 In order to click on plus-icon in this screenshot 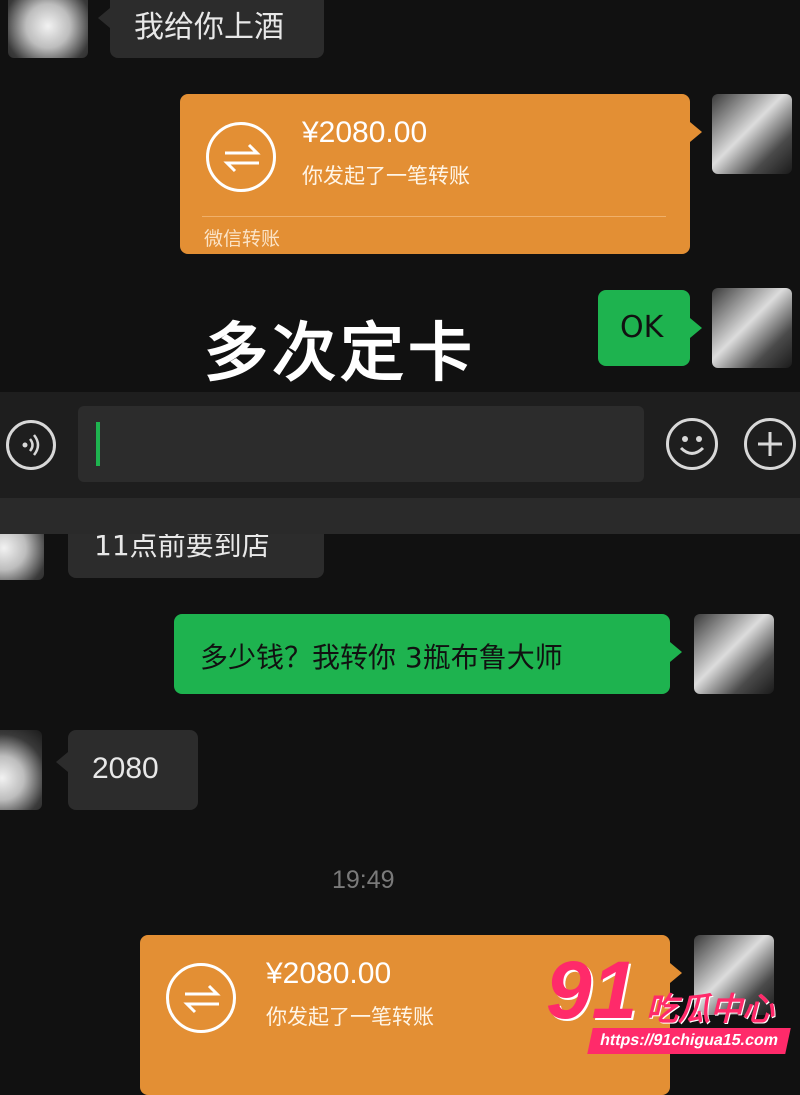, I will do `click(770, 444)`.